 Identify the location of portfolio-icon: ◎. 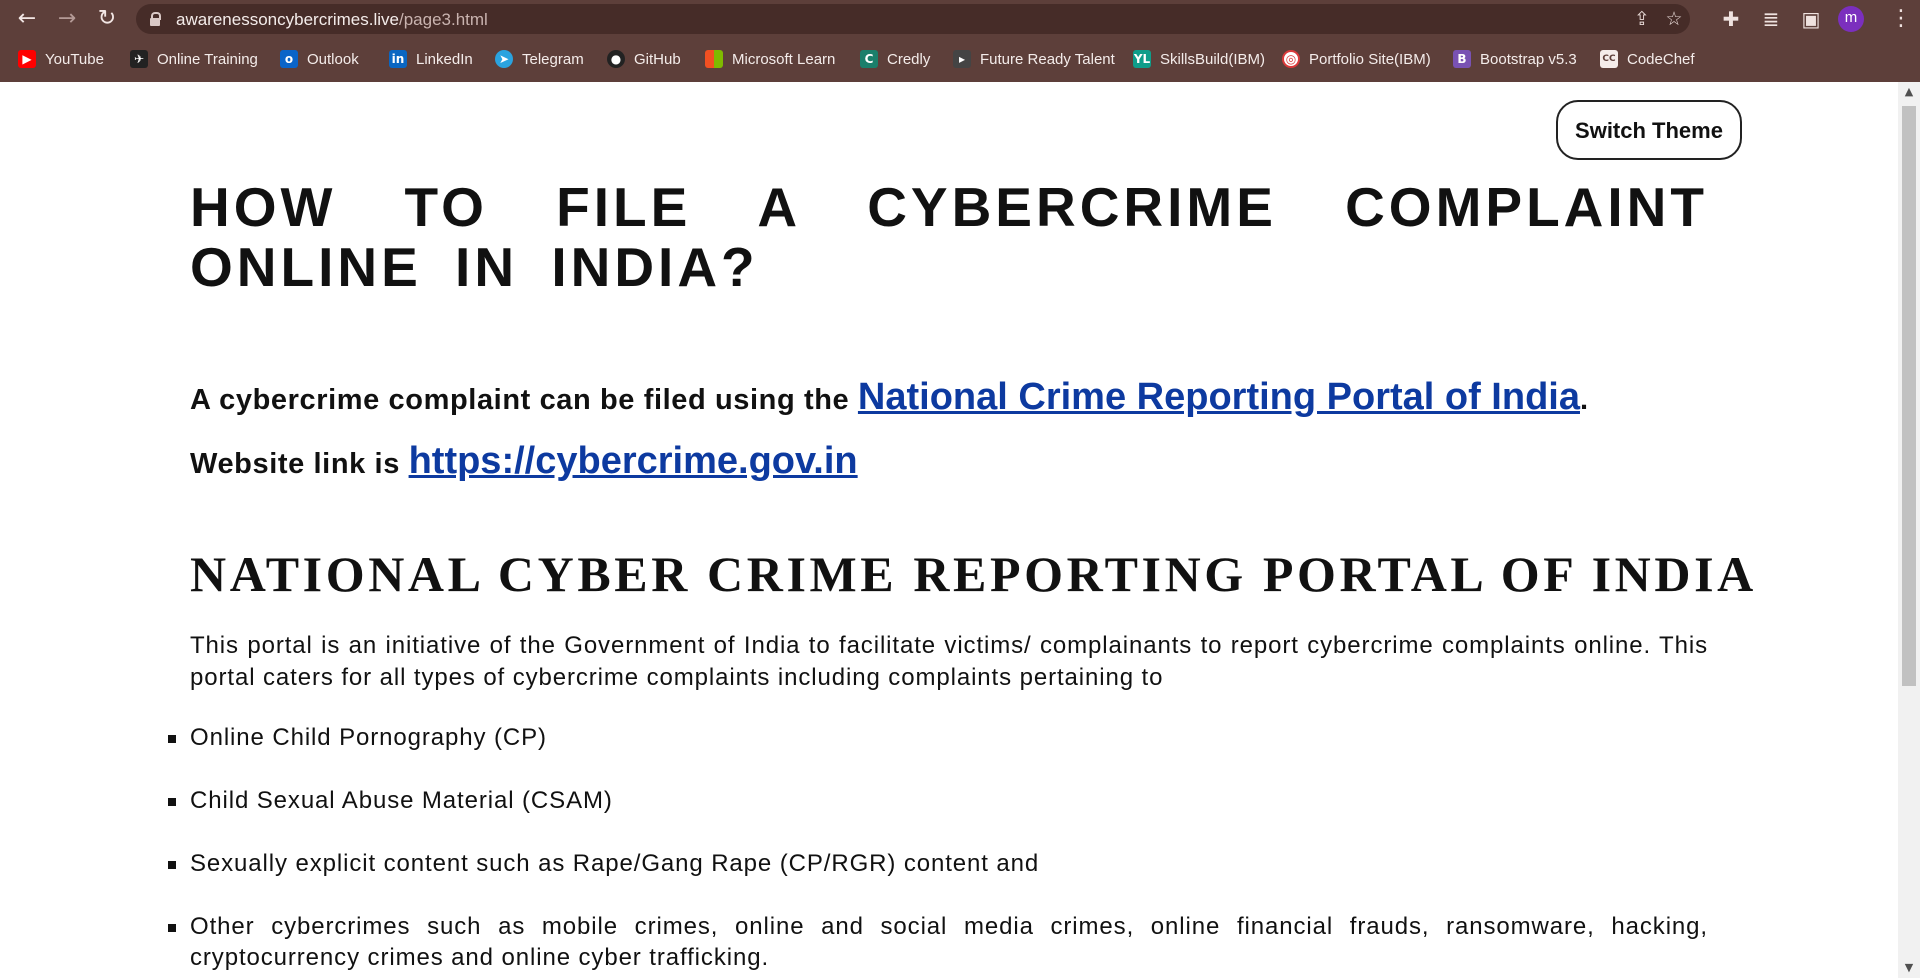
(1291, 59).